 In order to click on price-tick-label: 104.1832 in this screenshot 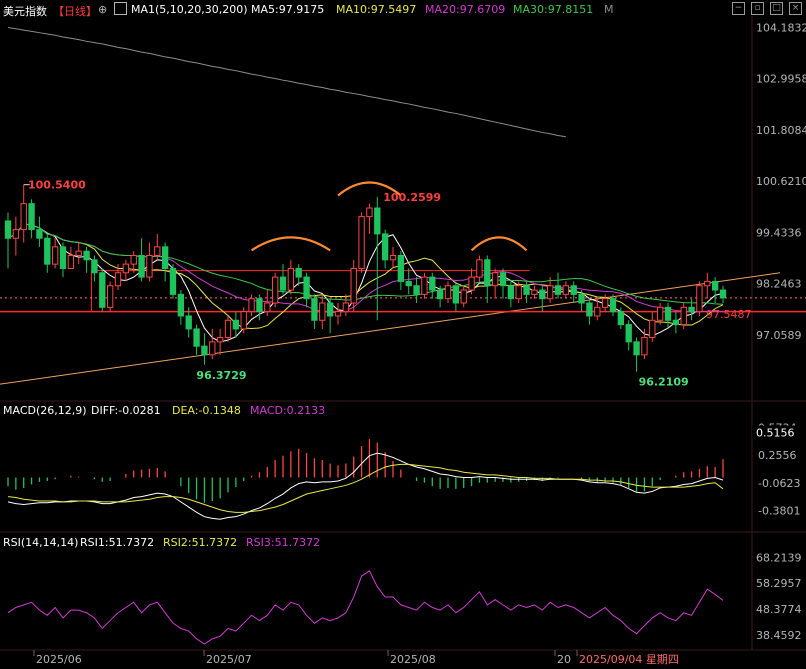, I will do `click(781, 27)`.